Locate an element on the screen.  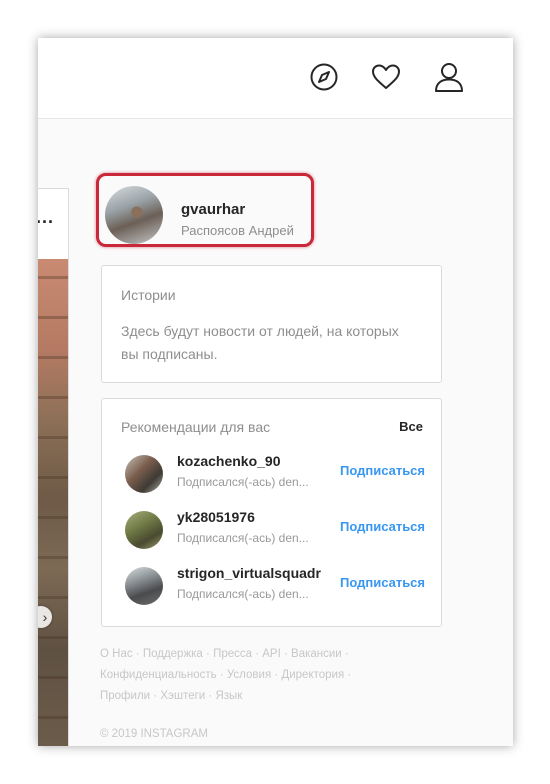
profile-avatar is located at coordinates (134, 215).